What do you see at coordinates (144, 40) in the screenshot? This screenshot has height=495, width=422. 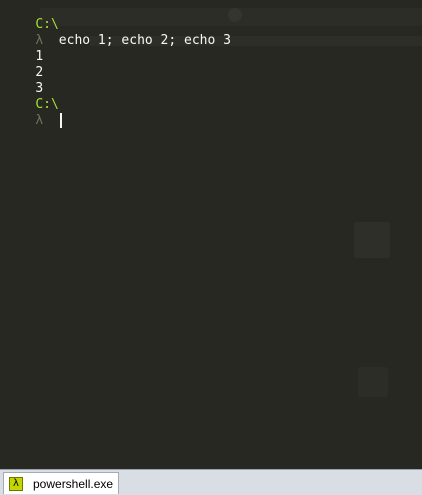 I see `command-text: echo 1; echo 2; echo 3` at bounding box center [144, 40].